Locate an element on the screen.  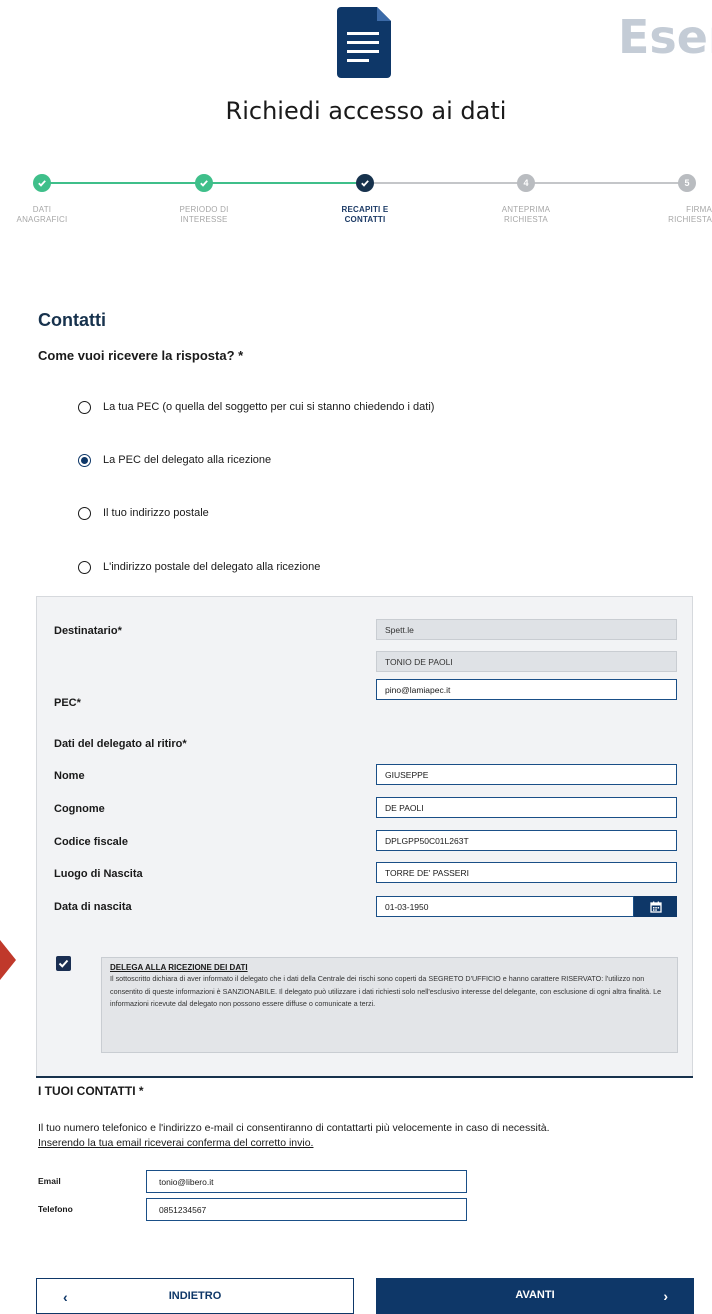
delegato-heading: Dati del delegato al ritiro* is located at coordinates (120, 744).